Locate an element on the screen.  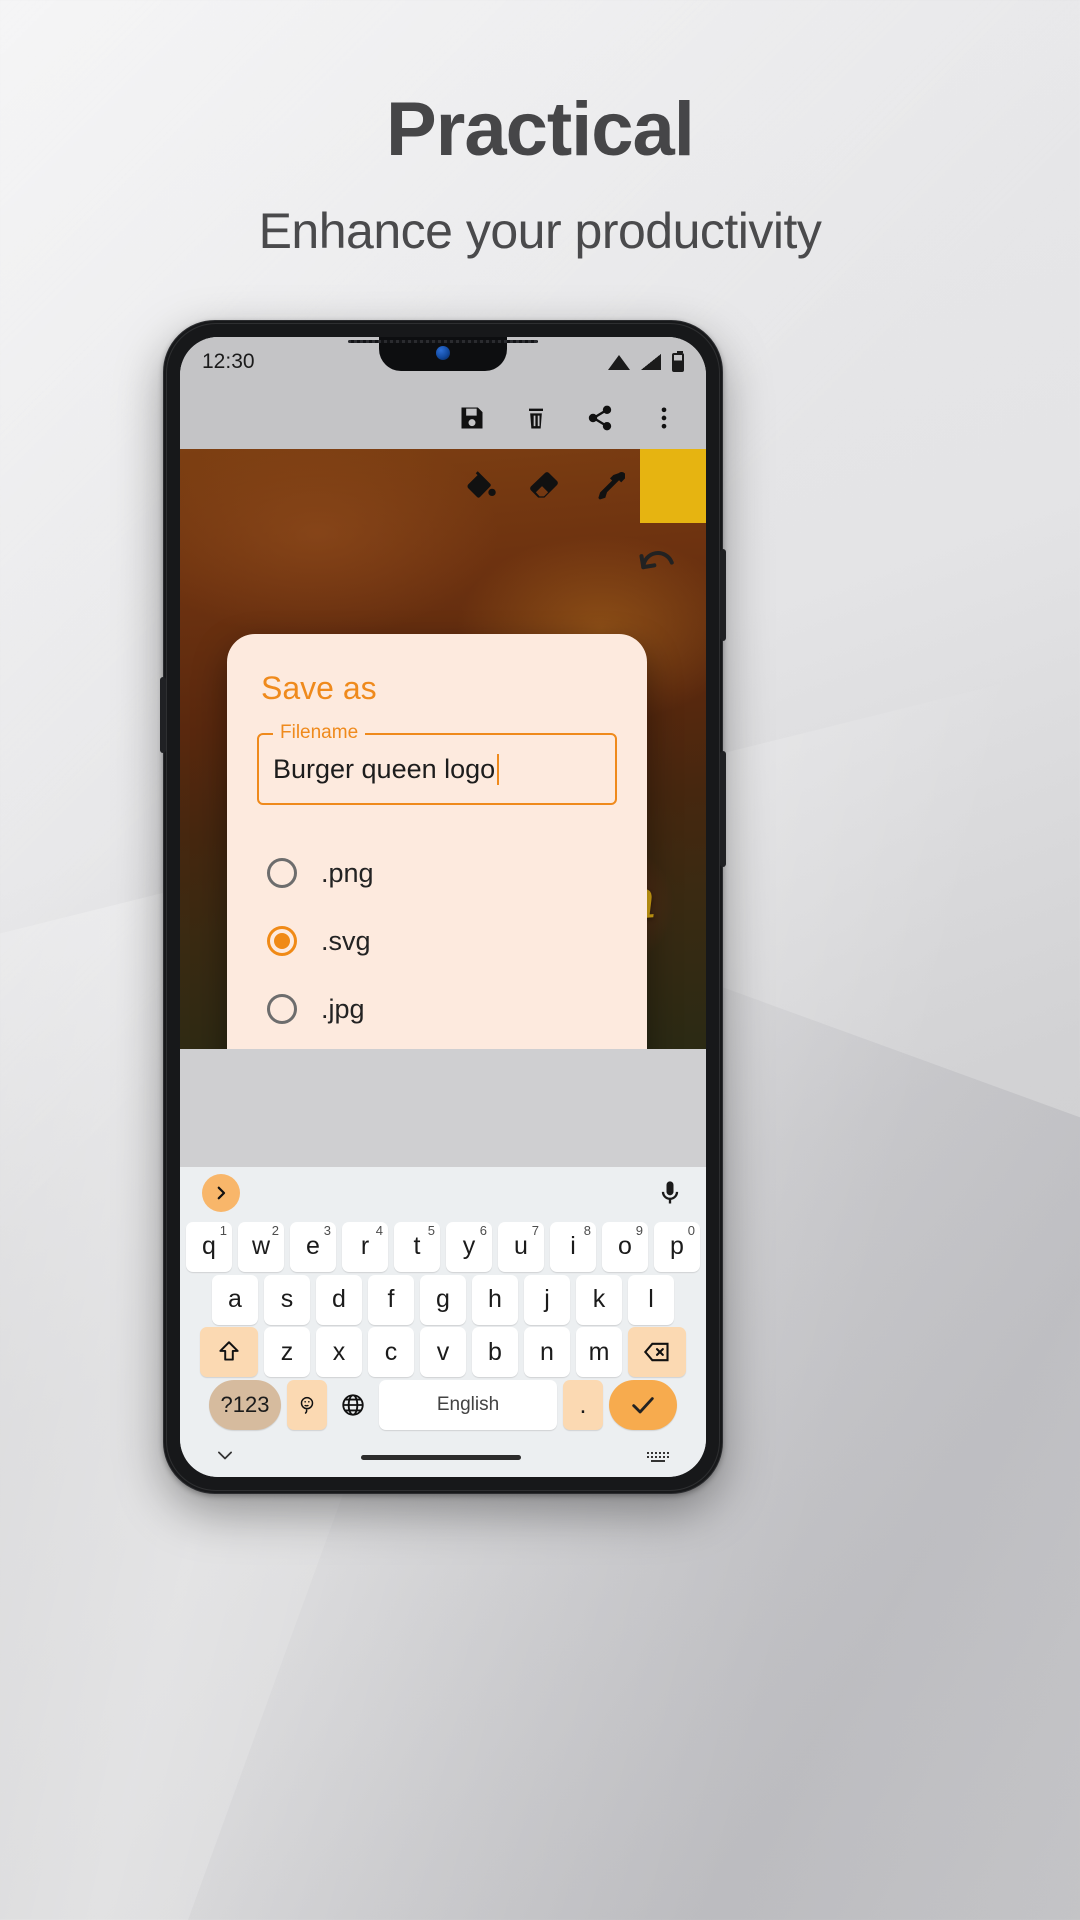
key-q: 1q is located at coordinates (209, 1246).